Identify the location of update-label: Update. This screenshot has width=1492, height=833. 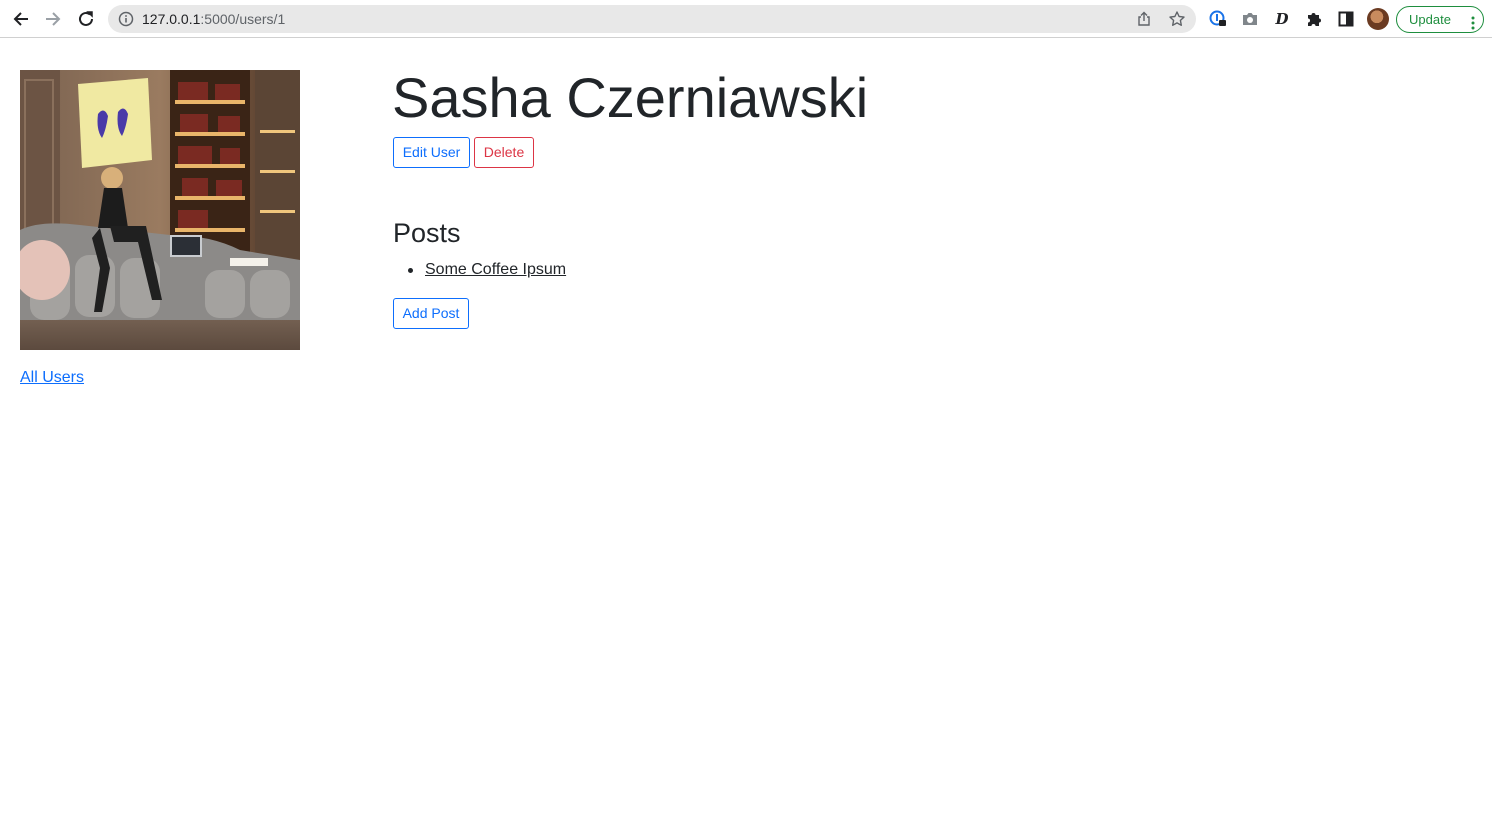
(1430, 19).